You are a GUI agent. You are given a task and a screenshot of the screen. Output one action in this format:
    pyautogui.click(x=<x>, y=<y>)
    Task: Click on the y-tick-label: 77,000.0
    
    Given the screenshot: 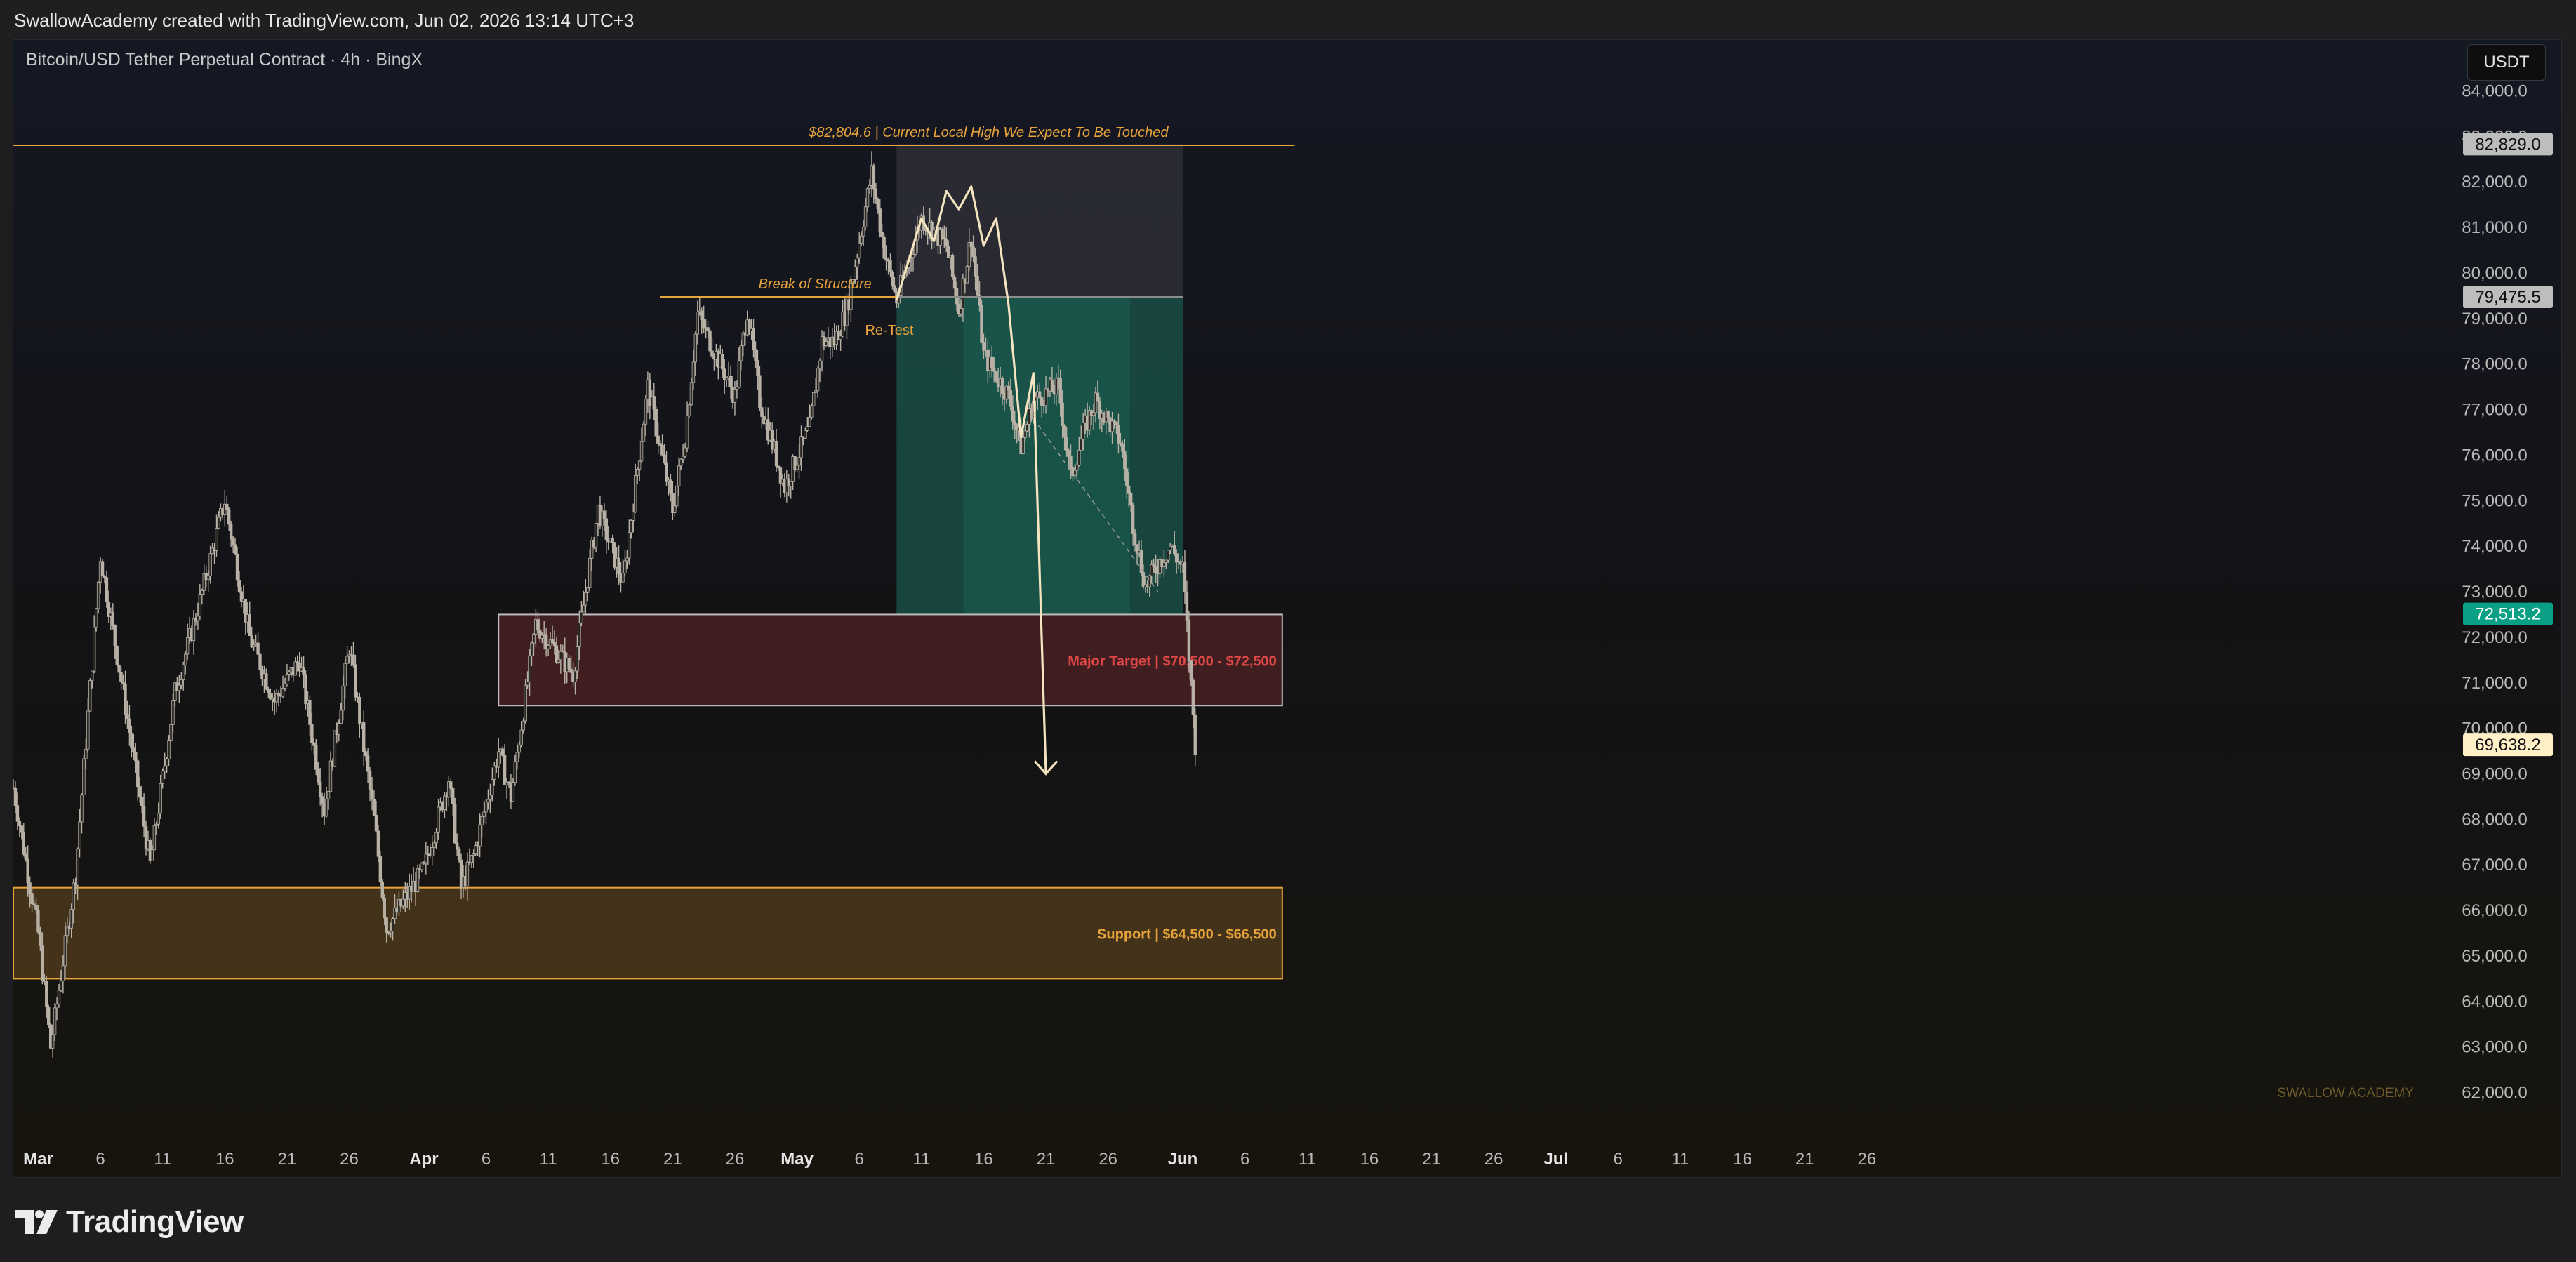 What is the action you would take?
    pyautogui.click(x=2495, y=410)
    